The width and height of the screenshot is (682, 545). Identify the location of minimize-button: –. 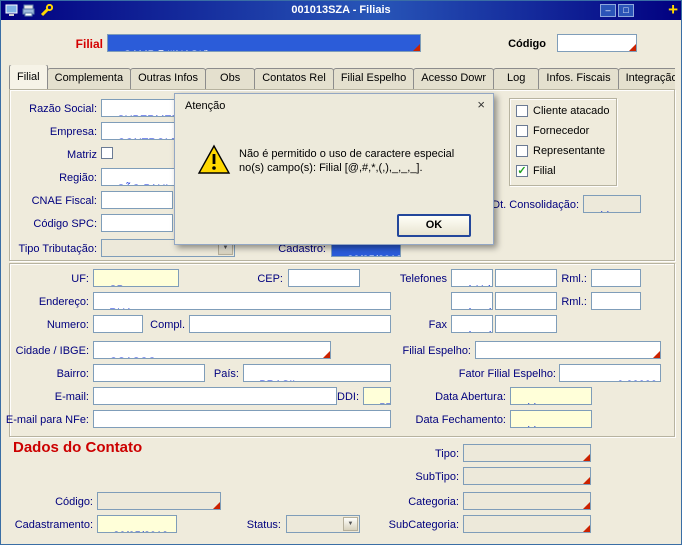
(608, 10).